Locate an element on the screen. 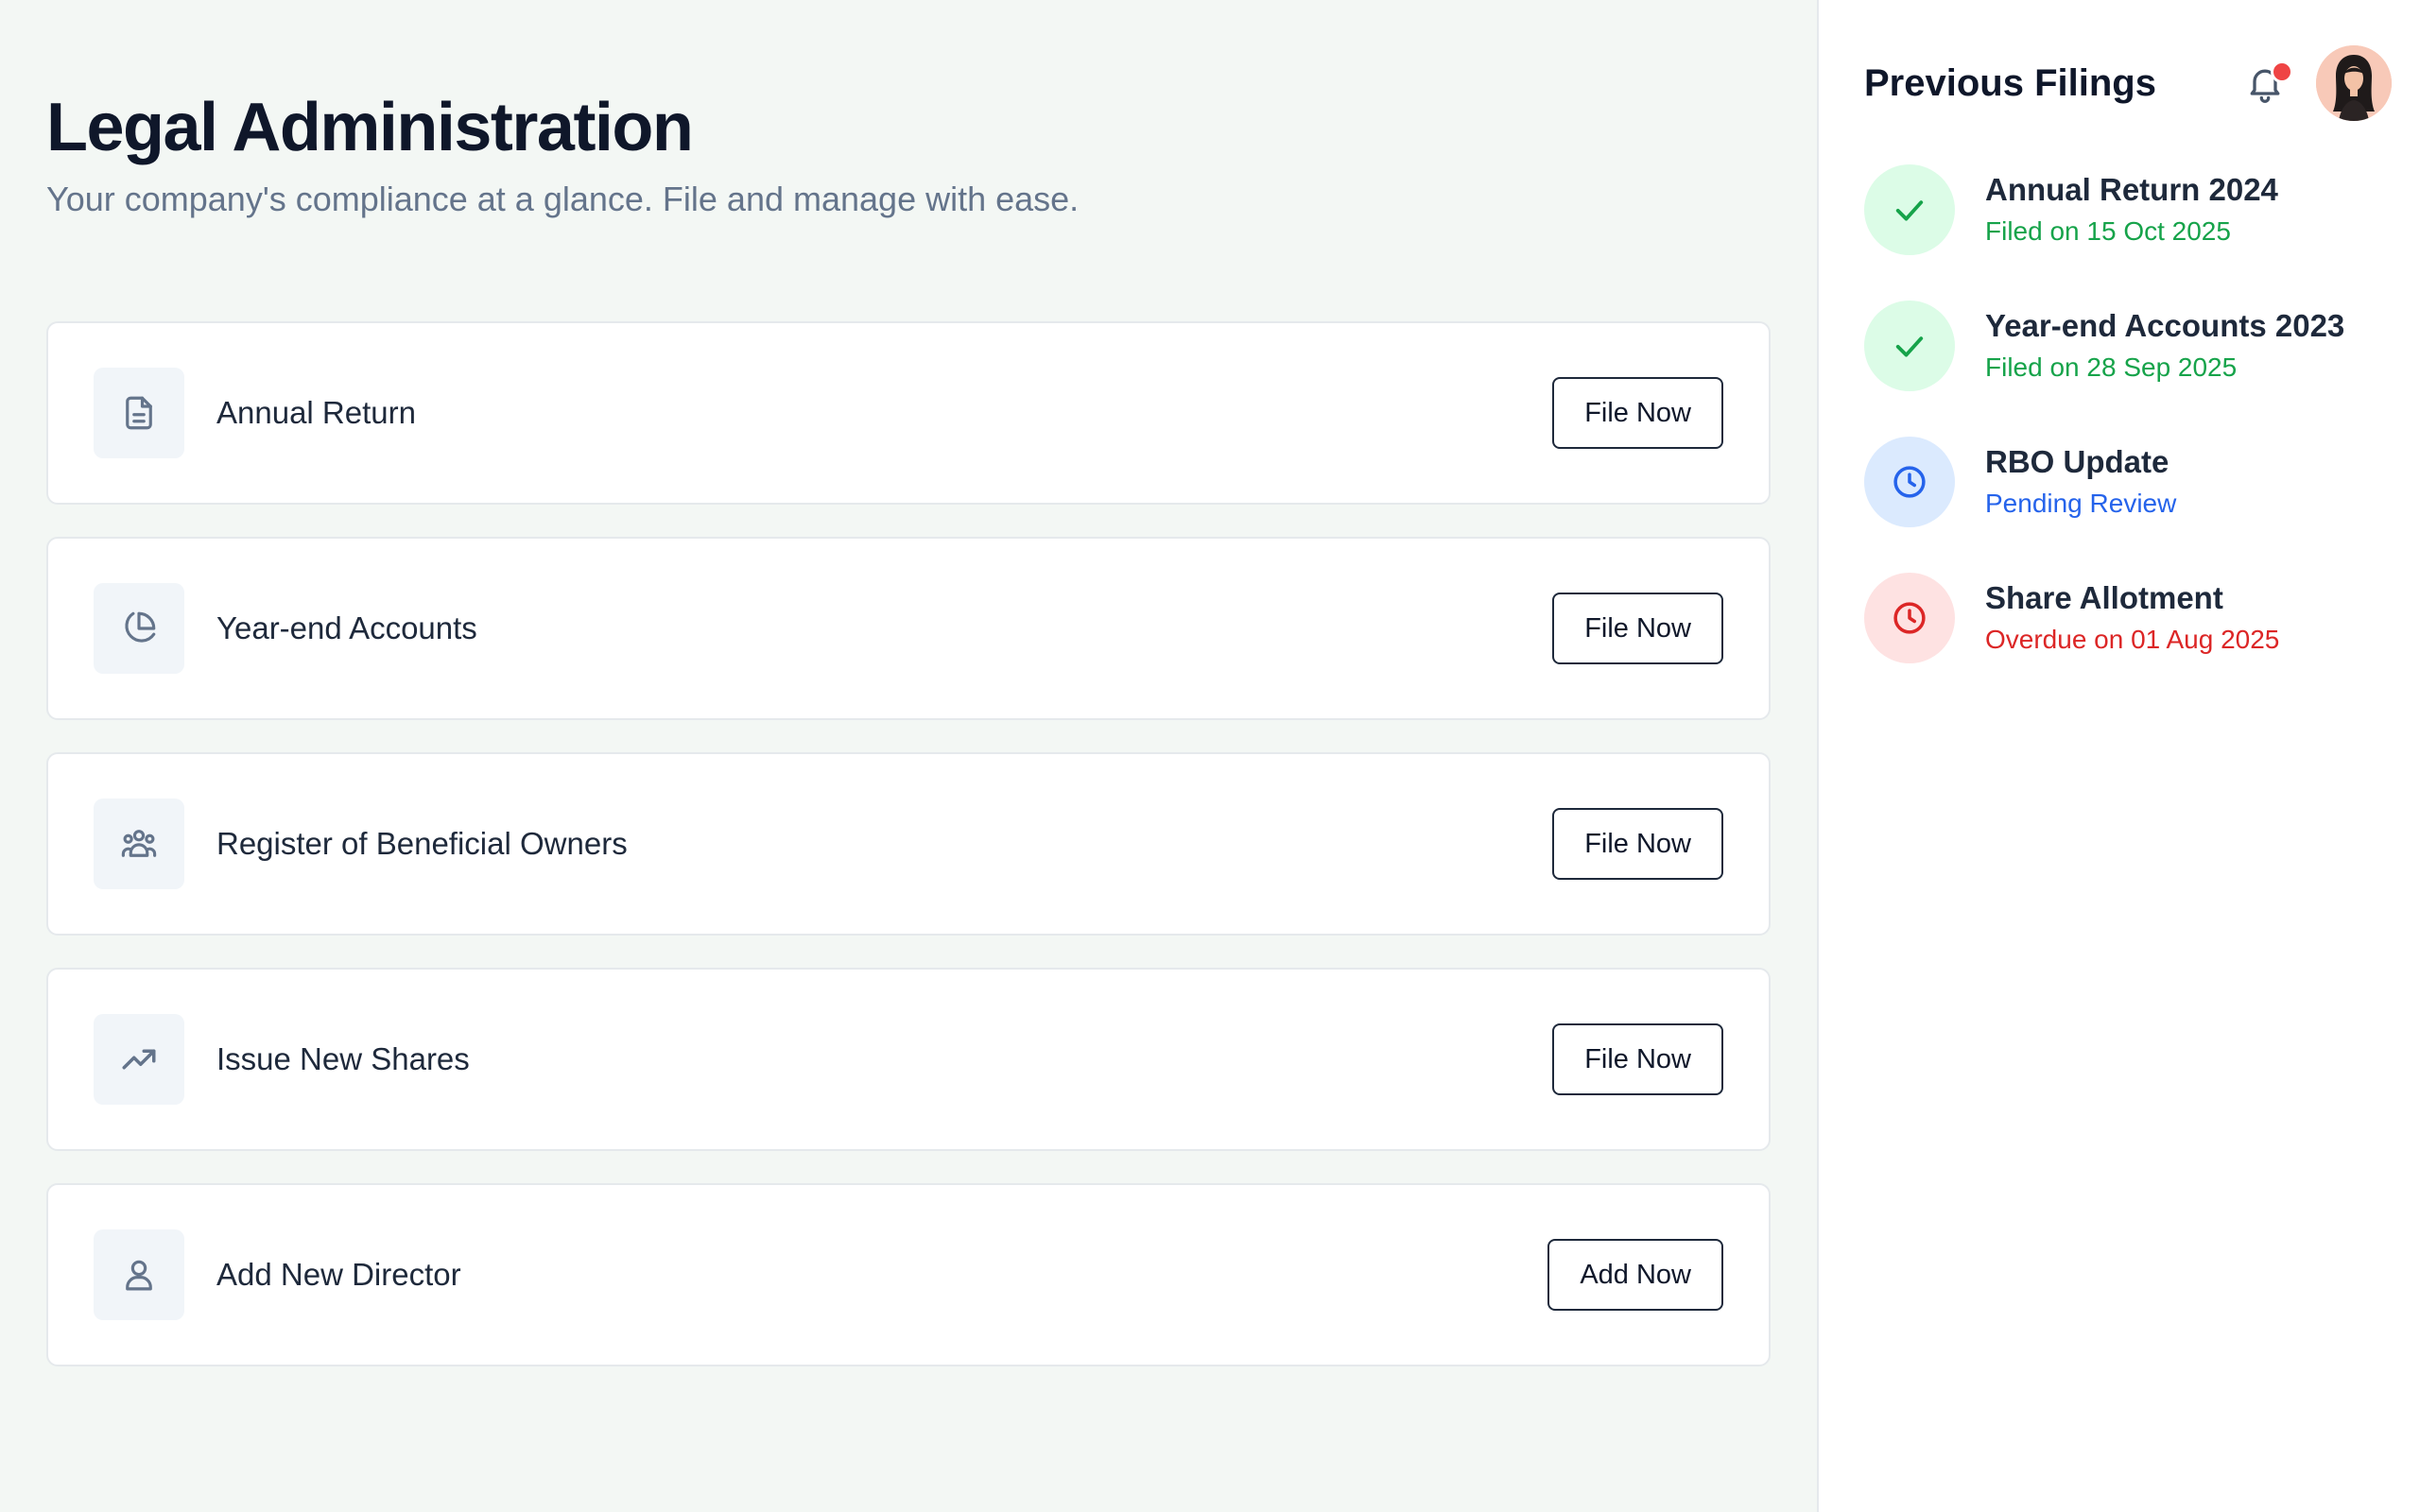 The width and height of the screenshot is (2420, 1512). filing-status: Filed on 28 Sep 2025 is located at coordinates (2111, 367).